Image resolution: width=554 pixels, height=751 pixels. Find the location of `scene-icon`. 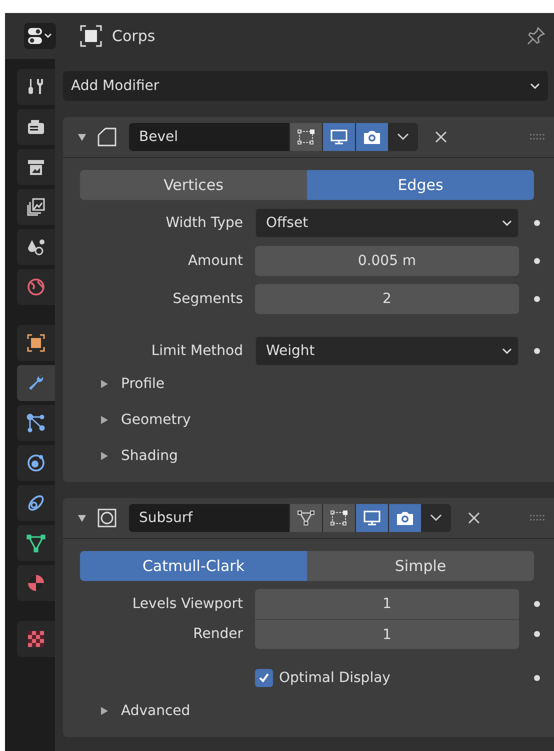

scene-icon is located at coordinates (36, 247).